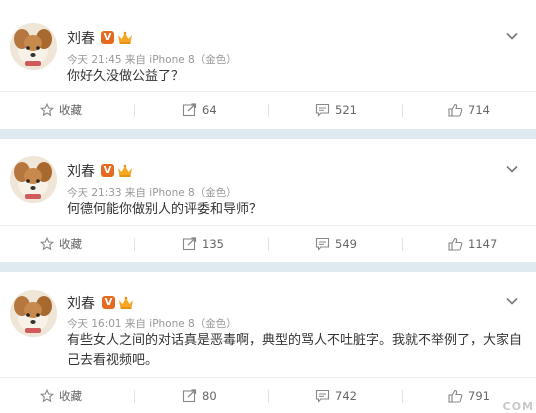  Describe the element at coordinates (165, 209) in the screenshot. I see `post-content: 何德何能你做别人的评委和导师？` at that location.